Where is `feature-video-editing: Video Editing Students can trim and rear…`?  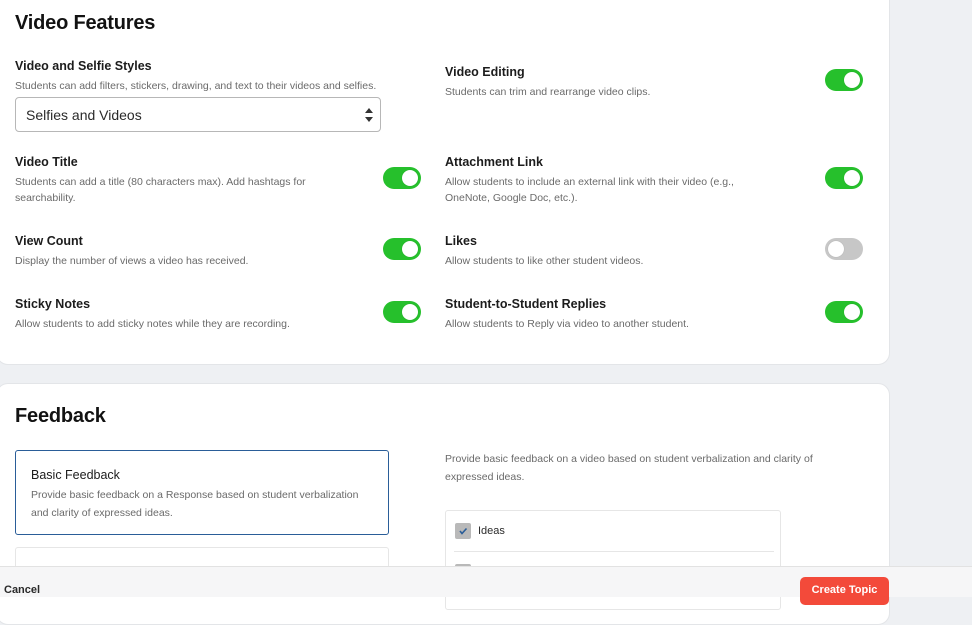
feature-video-editing: Video Editing Students can trim and rear… is located at coordinates (625, 82).